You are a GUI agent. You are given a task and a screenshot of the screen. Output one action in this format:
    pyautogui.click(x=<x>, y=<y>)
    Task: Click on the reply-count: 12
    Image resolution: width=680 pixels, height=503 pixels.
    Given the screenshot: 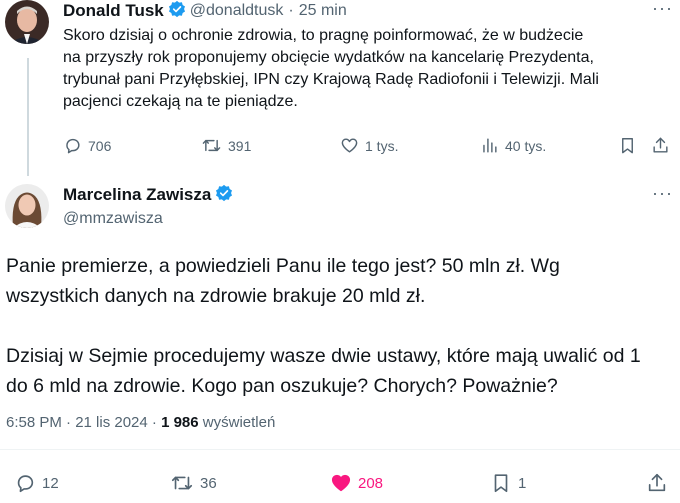 What is the action you would take?
    pyautogui.click(x=50, y=483)
    